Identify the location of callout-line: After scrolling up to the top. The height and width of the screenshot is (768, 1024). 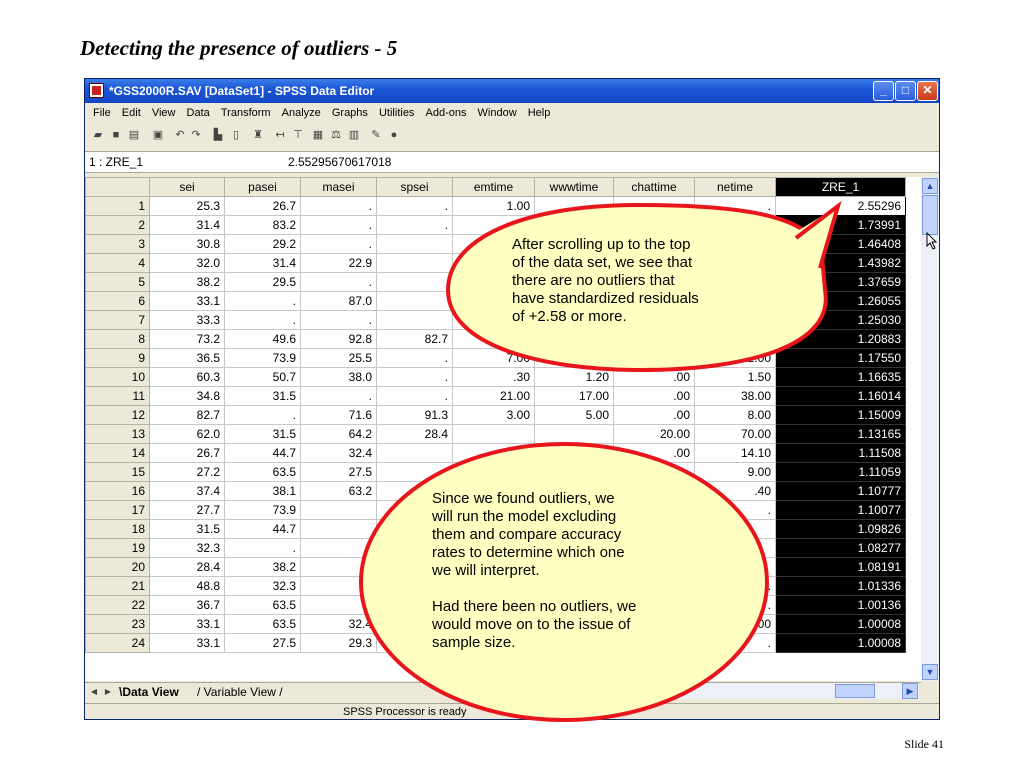
(601, 244).